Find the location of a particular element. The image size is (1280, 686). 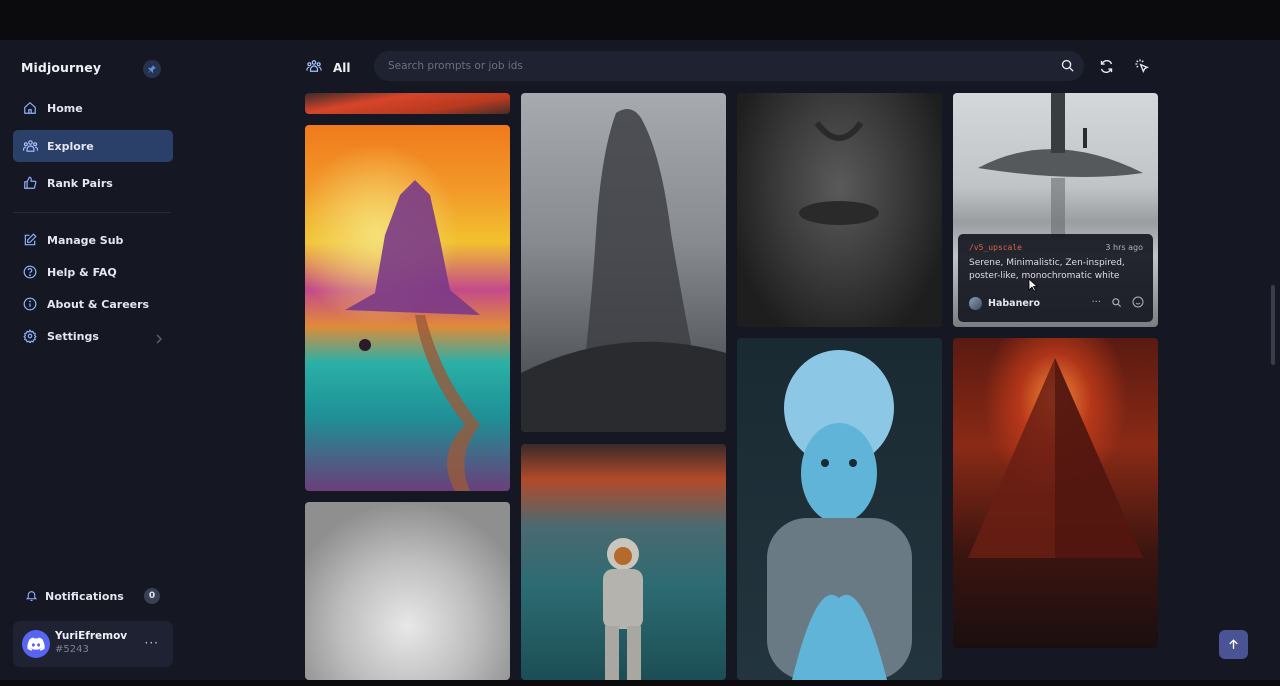

pin-button is located at coordinates (152, 69).